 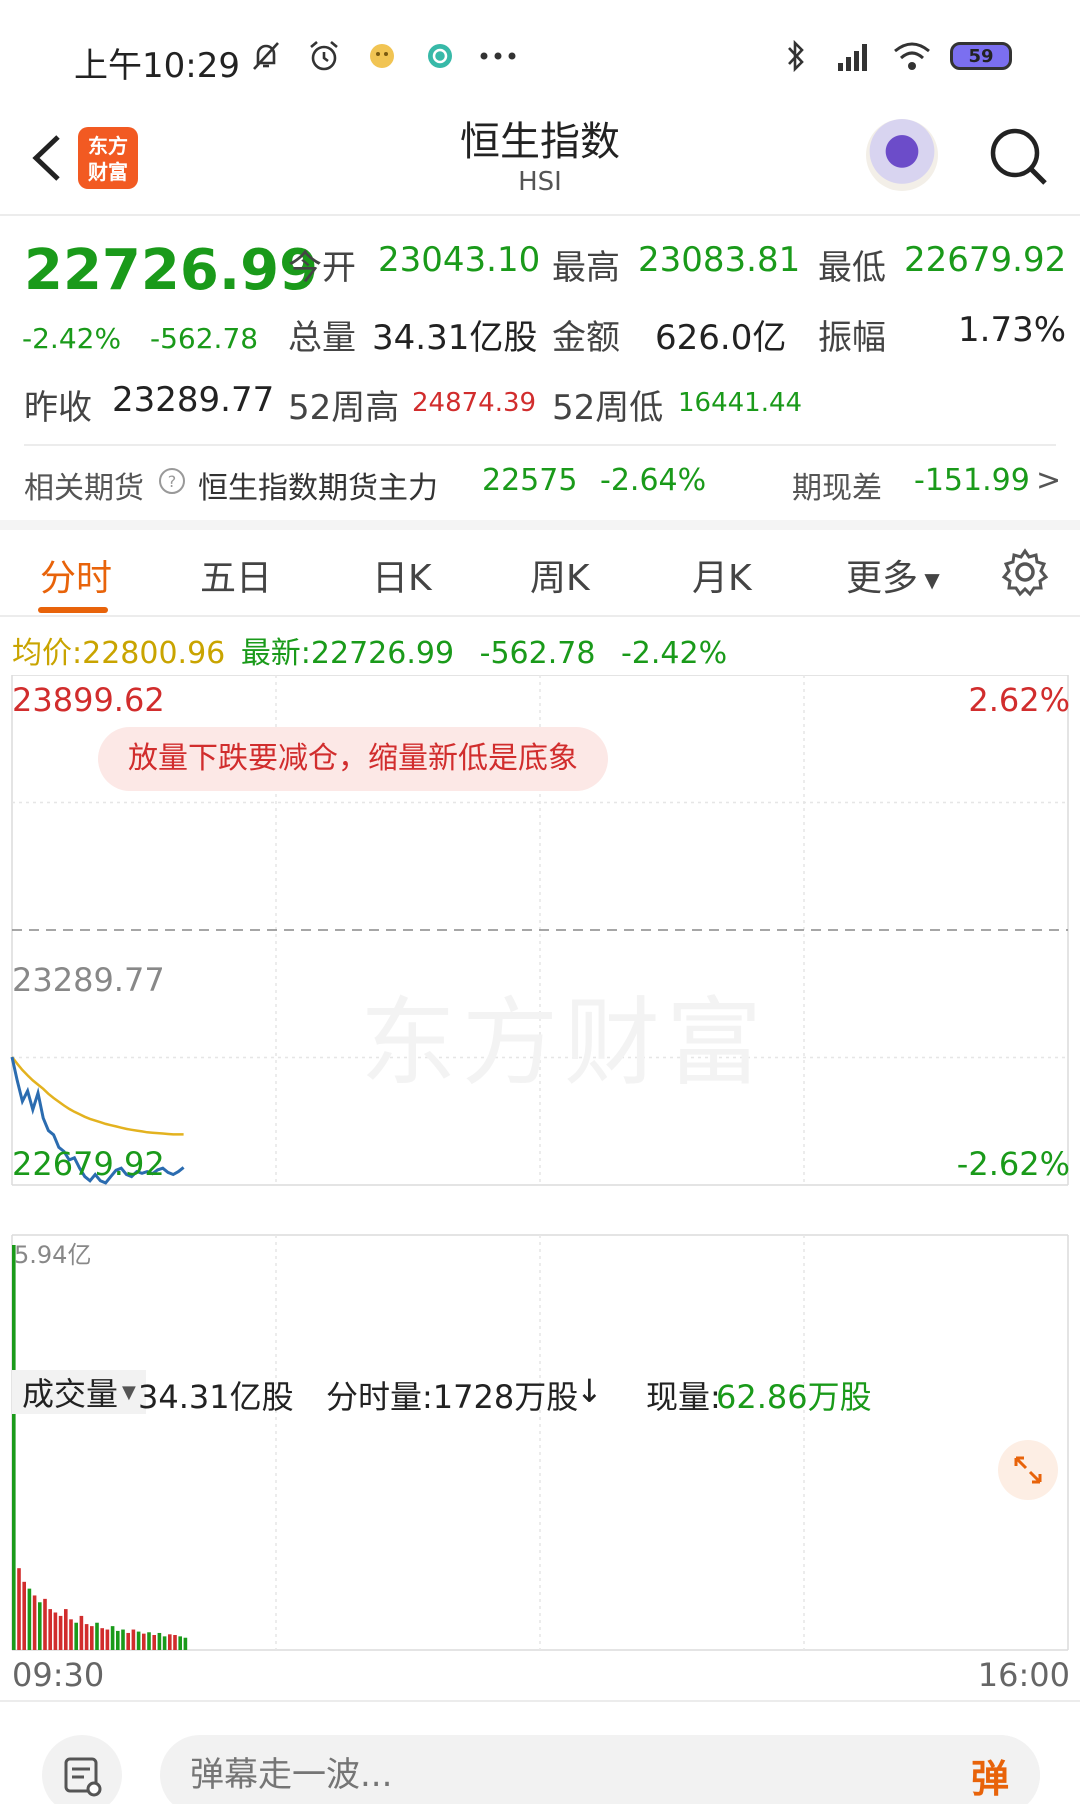 What do you see at coordinates (540, 445) in the screenshot?
I see `quote-divider` at bounding box center [540, 445].